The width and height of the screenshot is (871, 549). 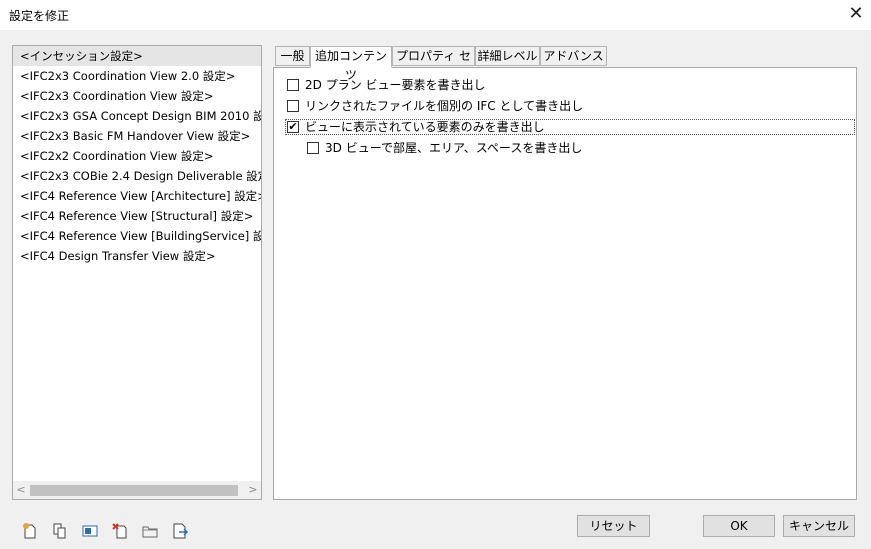 What do you see at coordinates (444, 106) in the screenshot?
I see `option-label: リンクされたファイルを個別の IFC として書き出し` at bounding box center [444, 106].